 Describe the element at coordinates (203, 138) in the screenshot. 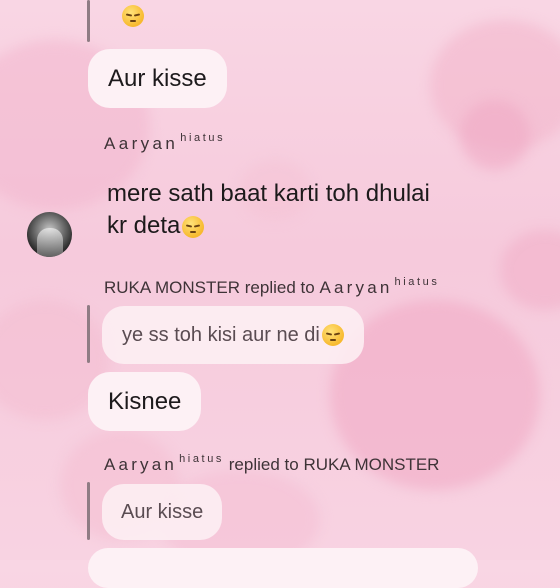

I see `sender-tag: hiatus` at that location.